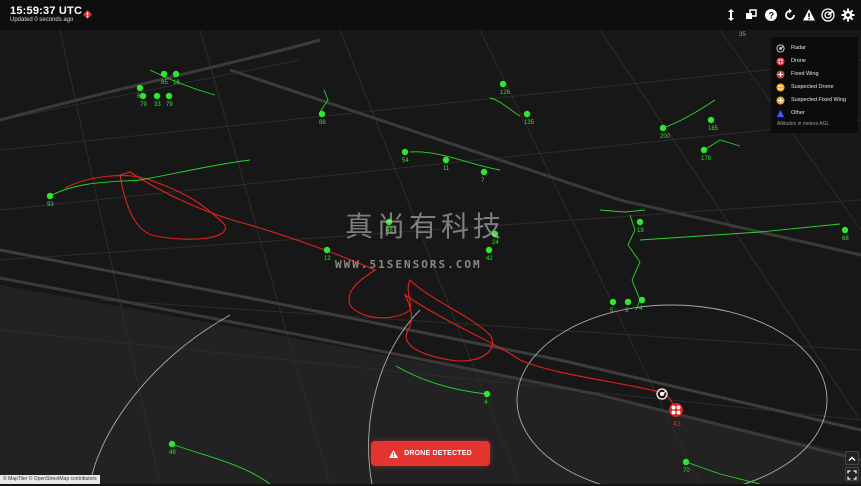  I want to click on map-attribution: © MapTiler © OpenStreetMap contributors, so click(50, 479).